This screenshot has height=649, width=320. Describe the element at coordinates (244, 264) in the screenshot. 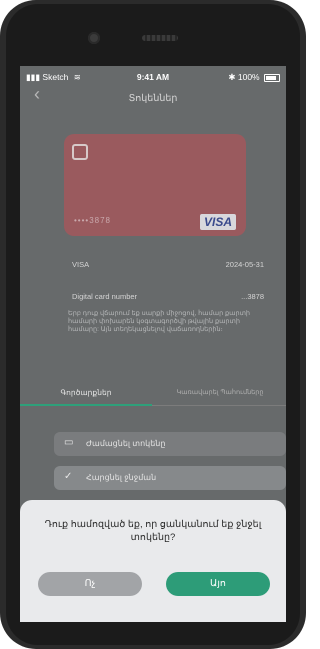

I see `card-date: 2024-05-31` at that location.